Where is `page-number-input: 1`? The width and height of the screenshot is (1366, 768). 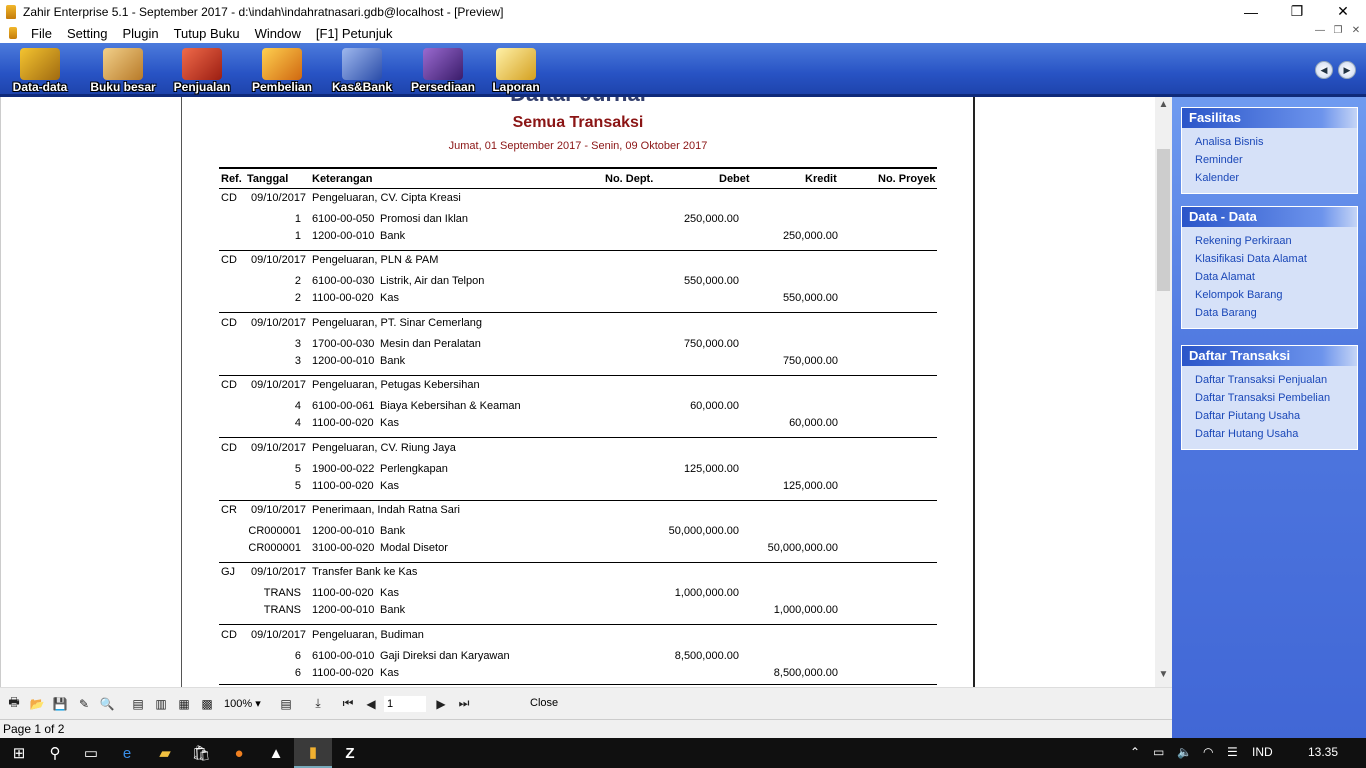 page-number-input: 1 is located at coordinates (405, 704).